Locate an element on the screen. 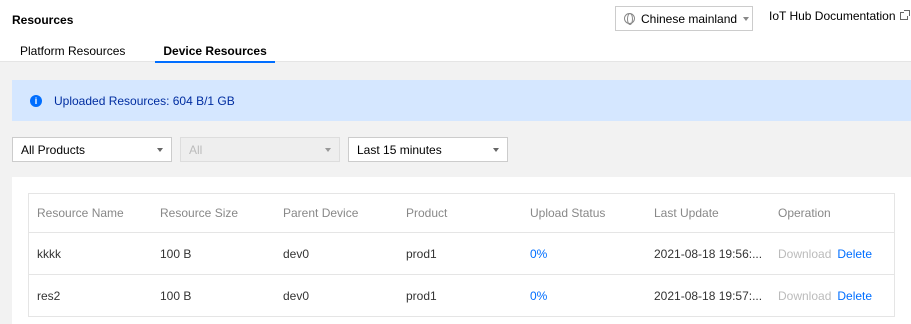  tab-platform-resources: Platform Resources is located at coordinates (72, 51).